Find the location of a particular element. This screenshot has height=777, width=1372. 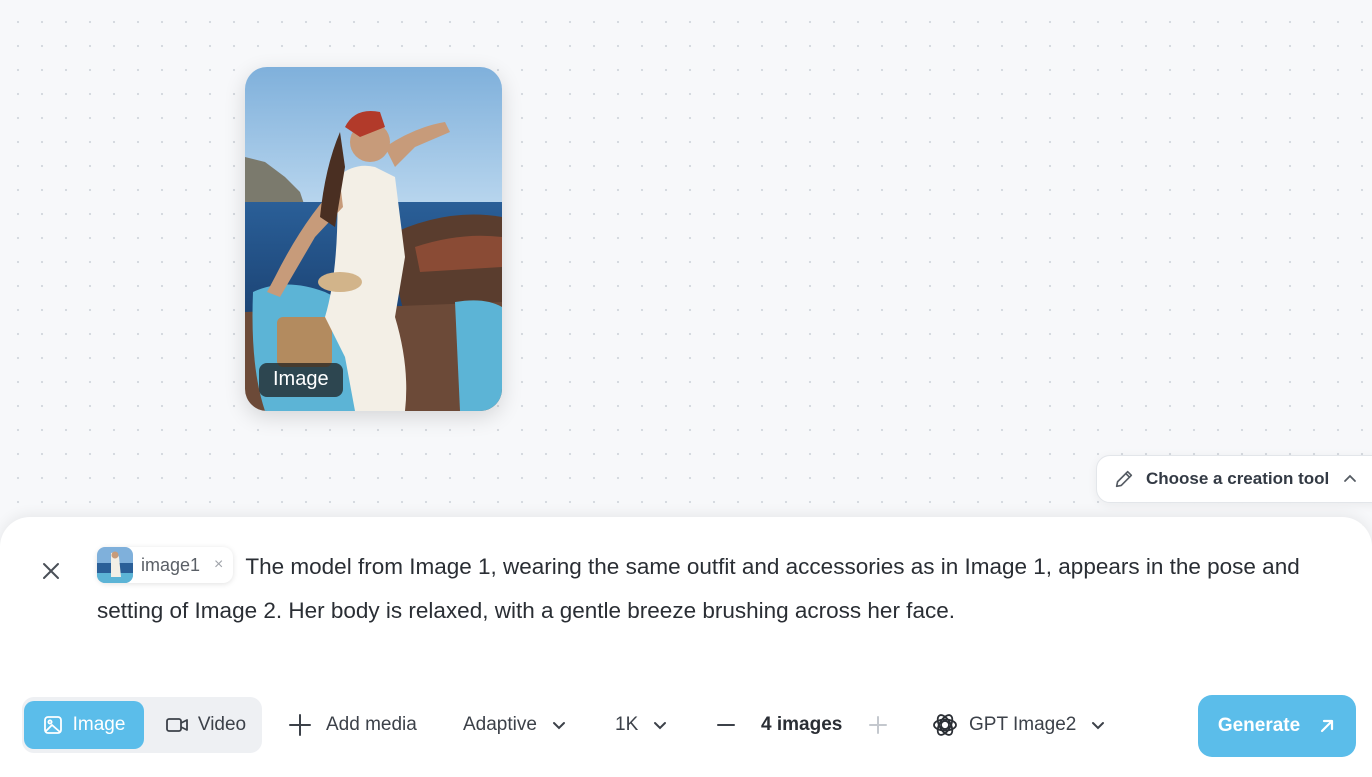

beach-photo-image is located at coordinates (373, 239).